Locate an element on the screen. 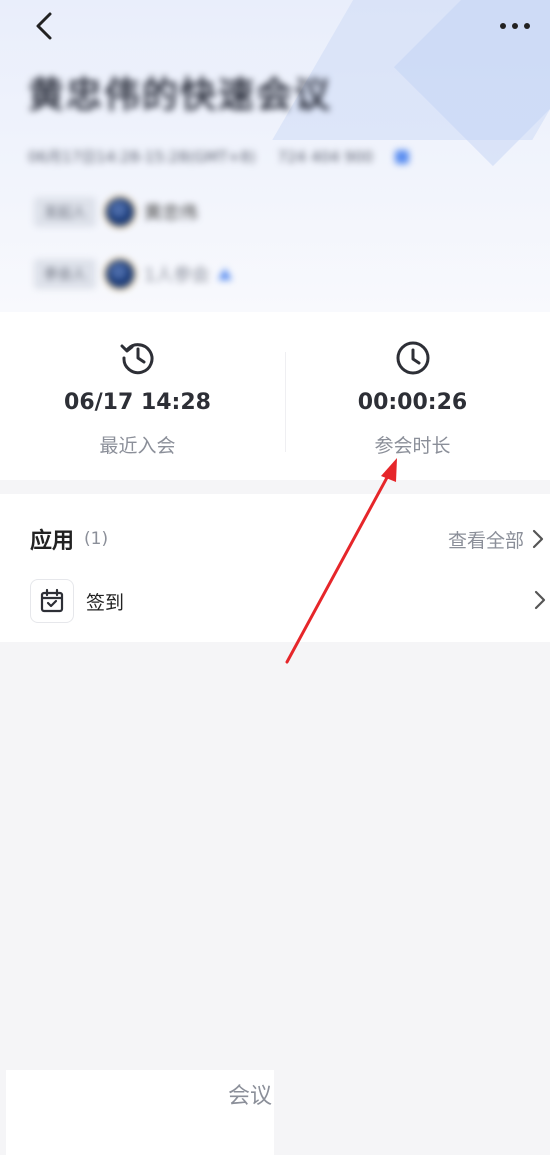 The height and width of the screenshot is (1155, 550). calendar-check-icon is located at coordinates (52, 600).